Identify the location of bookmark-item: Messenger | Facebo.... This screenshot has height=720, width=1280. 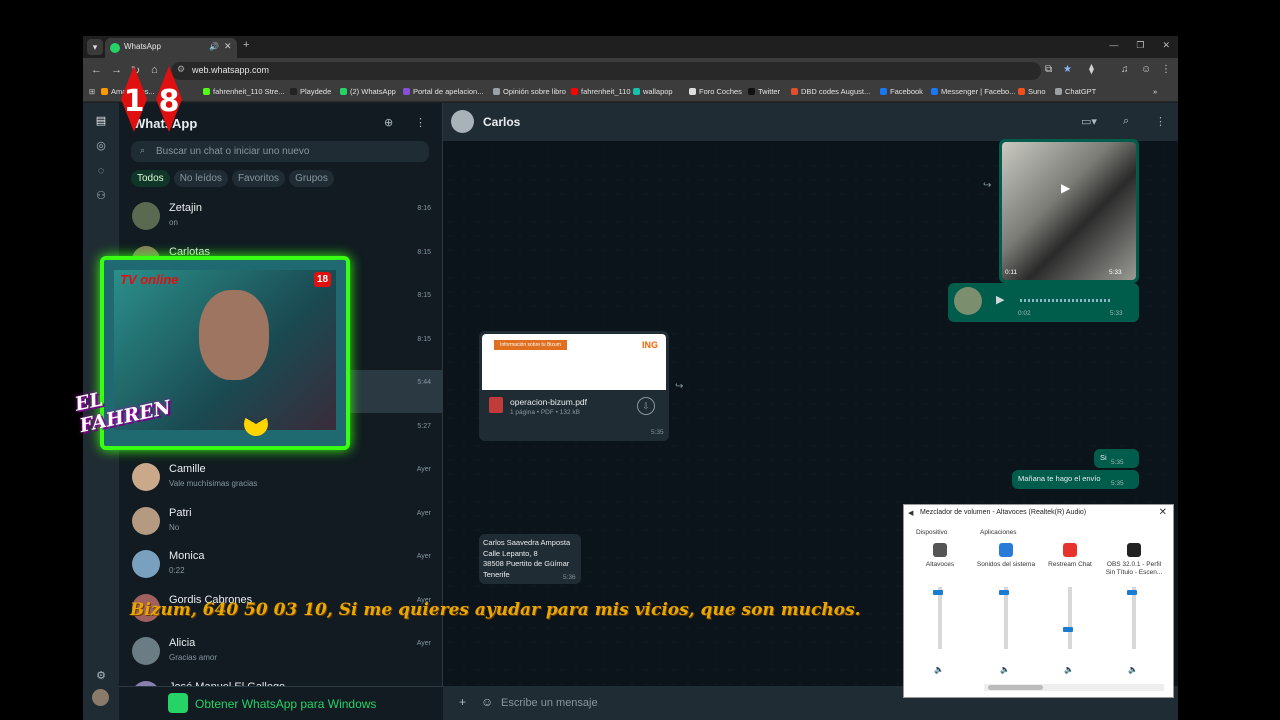
(973, 91).